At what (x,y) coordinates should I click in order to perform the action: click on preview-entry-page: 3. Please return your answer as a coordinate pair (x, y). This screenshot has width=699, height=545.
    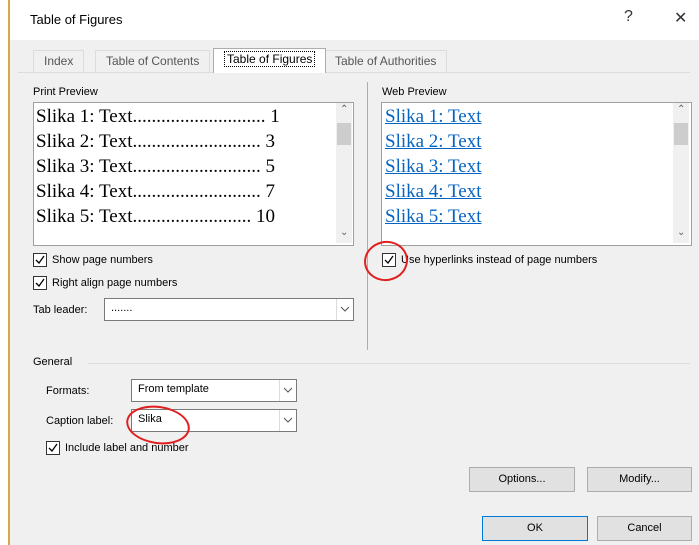
    Looking at the image, I should click on (270, 141).